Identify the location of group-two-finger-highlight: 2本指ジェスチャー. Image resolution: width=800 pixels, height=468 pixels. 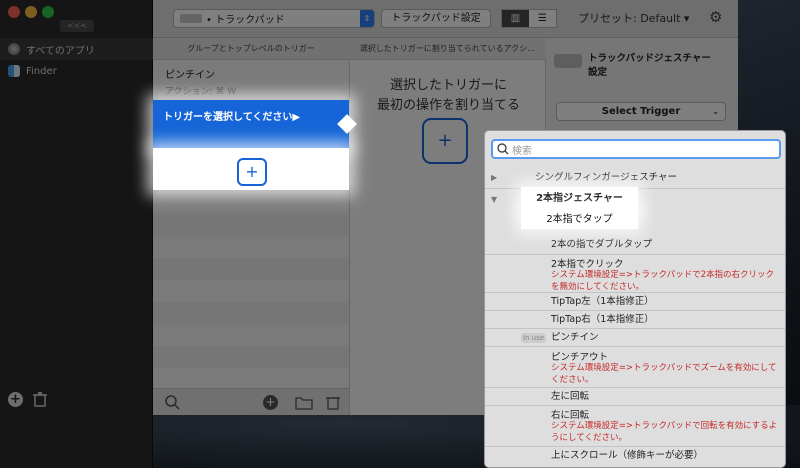
(579, 198).